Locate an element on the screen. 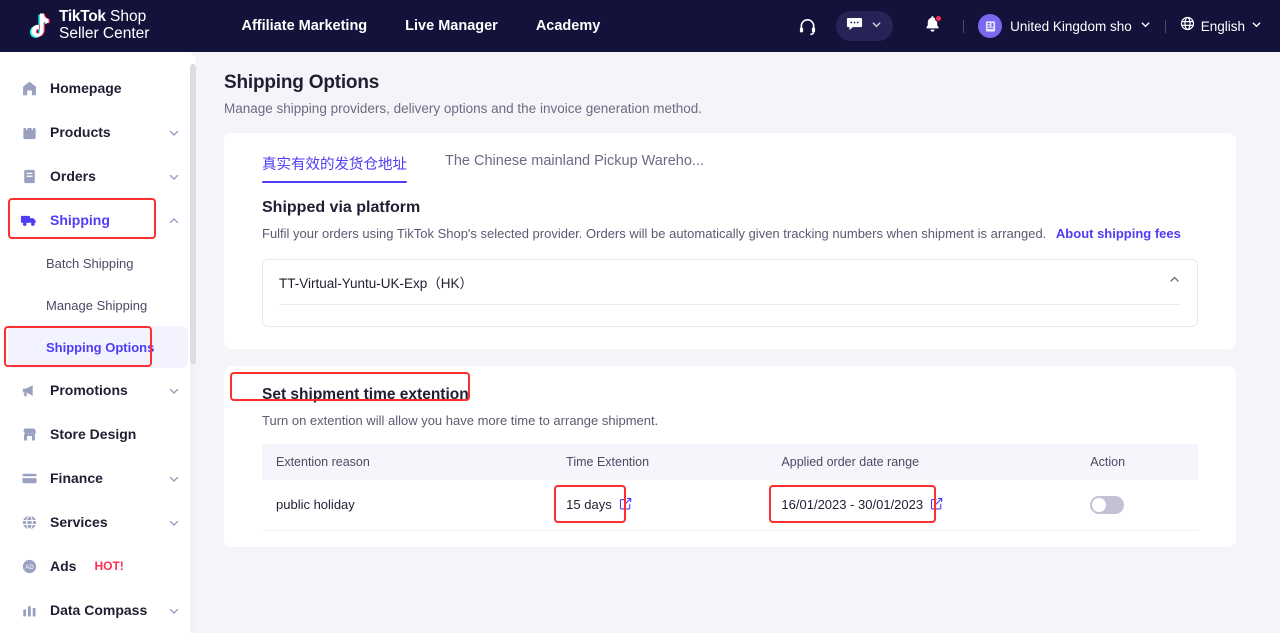 The height and width of the screenshot is (633, 1280). sidebar-label-ads: Ads is located at coordinates (63, 566).